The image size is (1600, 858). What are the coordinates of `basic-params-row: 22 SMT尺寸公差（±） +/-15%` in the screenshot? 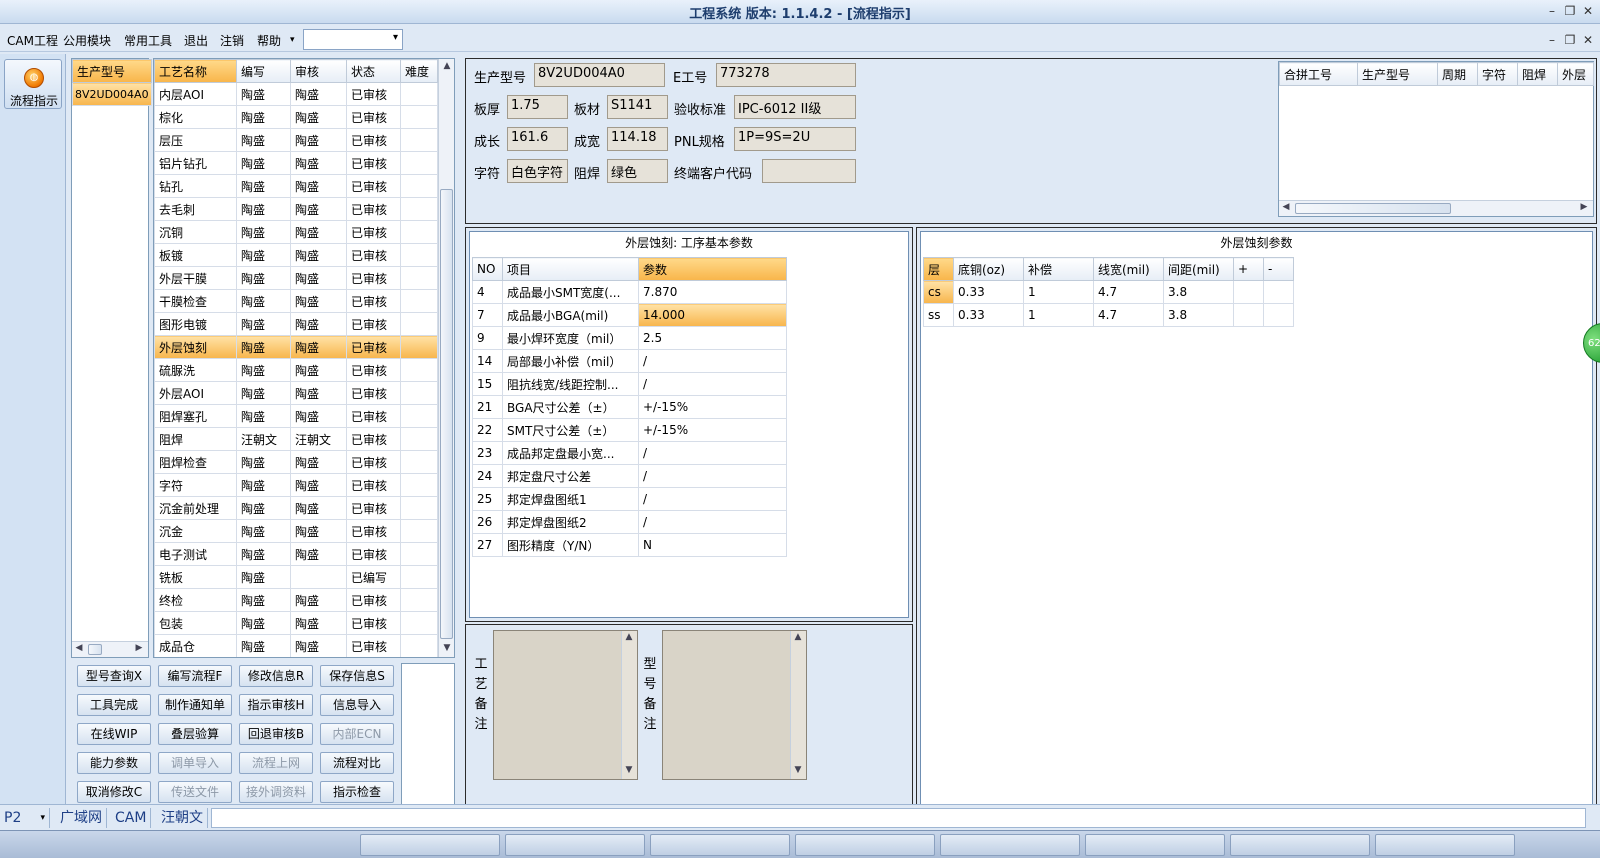 It's located at (629, 430).